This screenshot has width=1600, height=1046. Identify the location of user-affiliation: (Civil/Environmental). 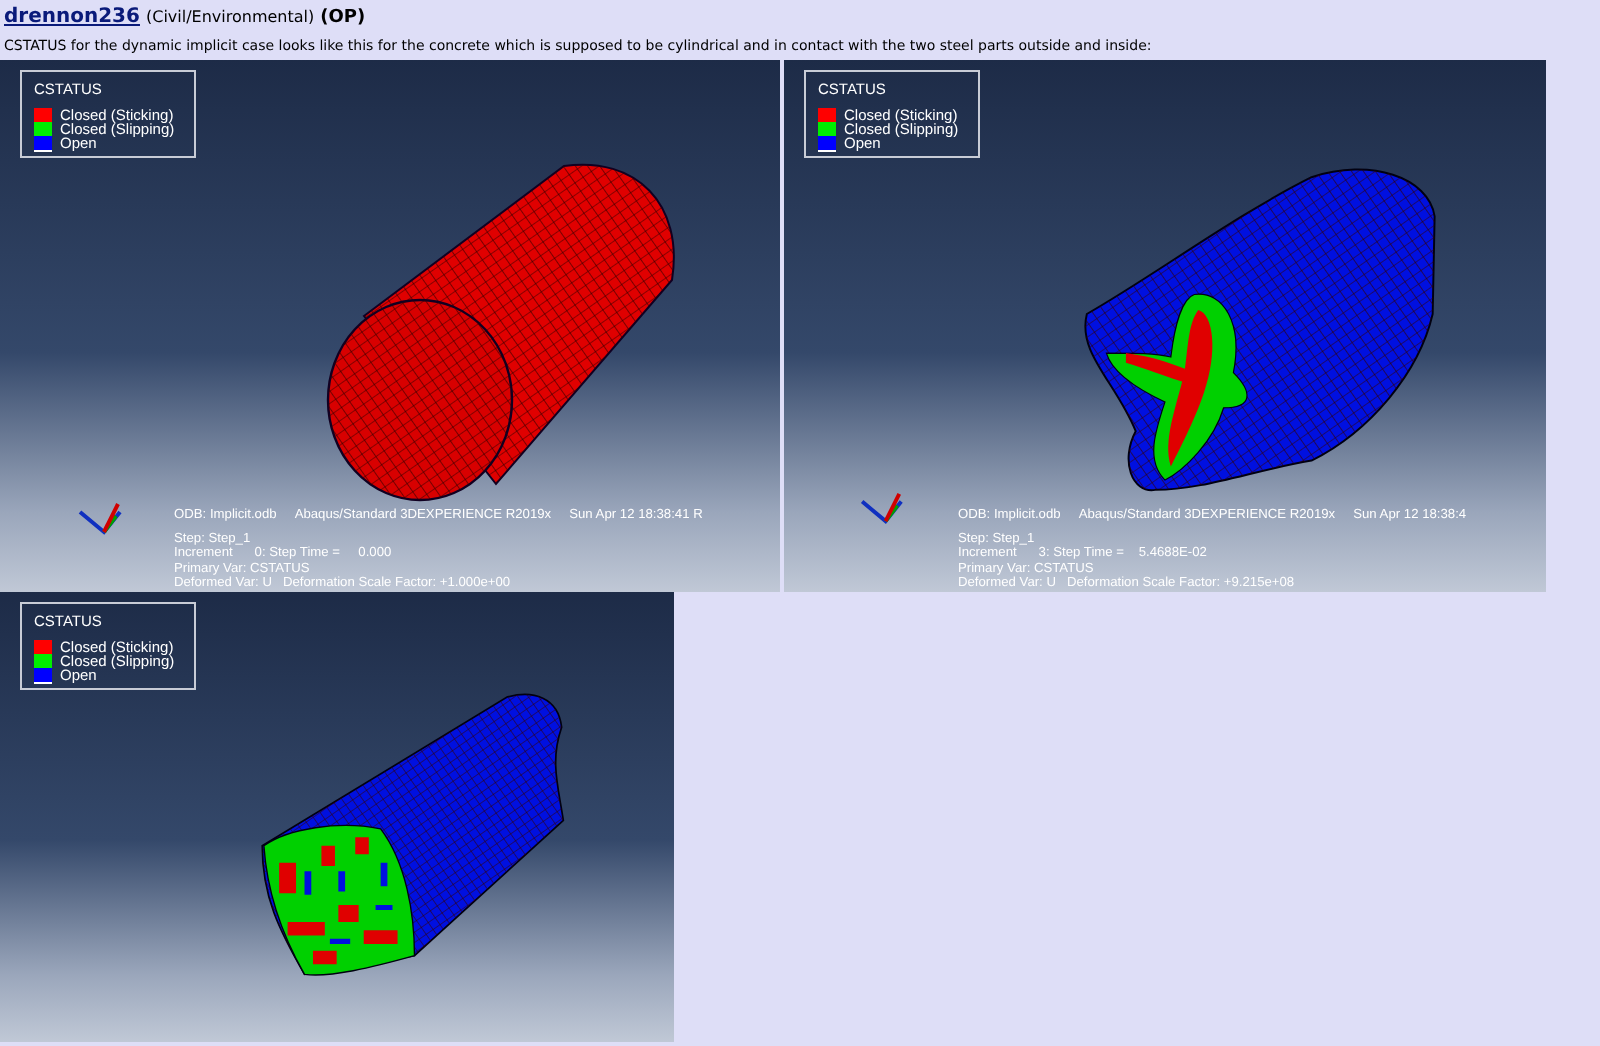
(230, 17).